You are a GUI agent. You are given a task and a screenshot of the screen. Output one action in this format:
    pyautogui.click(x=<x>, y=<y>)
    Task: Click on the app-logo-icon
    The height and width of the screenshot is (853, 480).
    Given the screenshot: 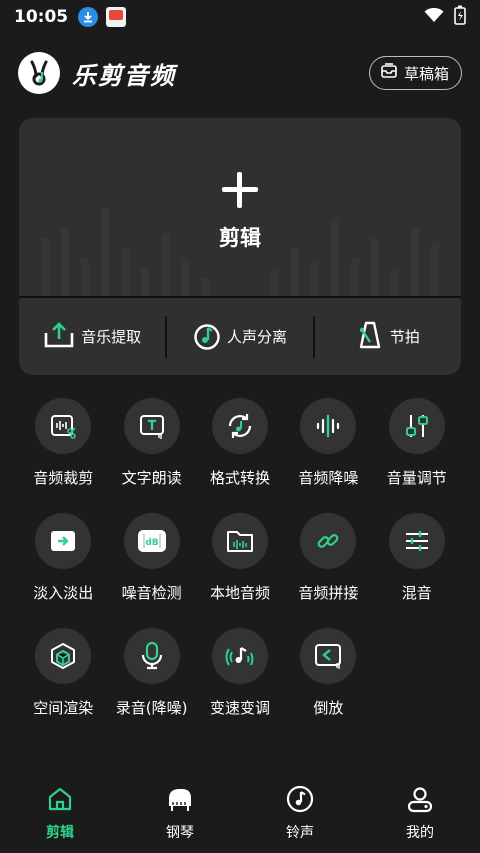 What is the action you would take?
    pyautogui.click(x=39, y=73)
    